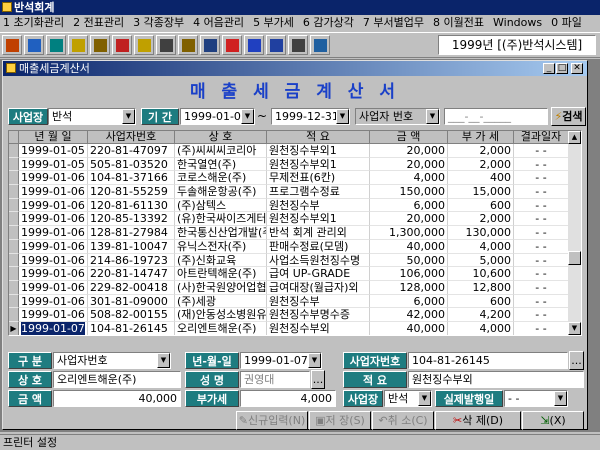  I want to click on column-header: 상 호, so click(221, 137).